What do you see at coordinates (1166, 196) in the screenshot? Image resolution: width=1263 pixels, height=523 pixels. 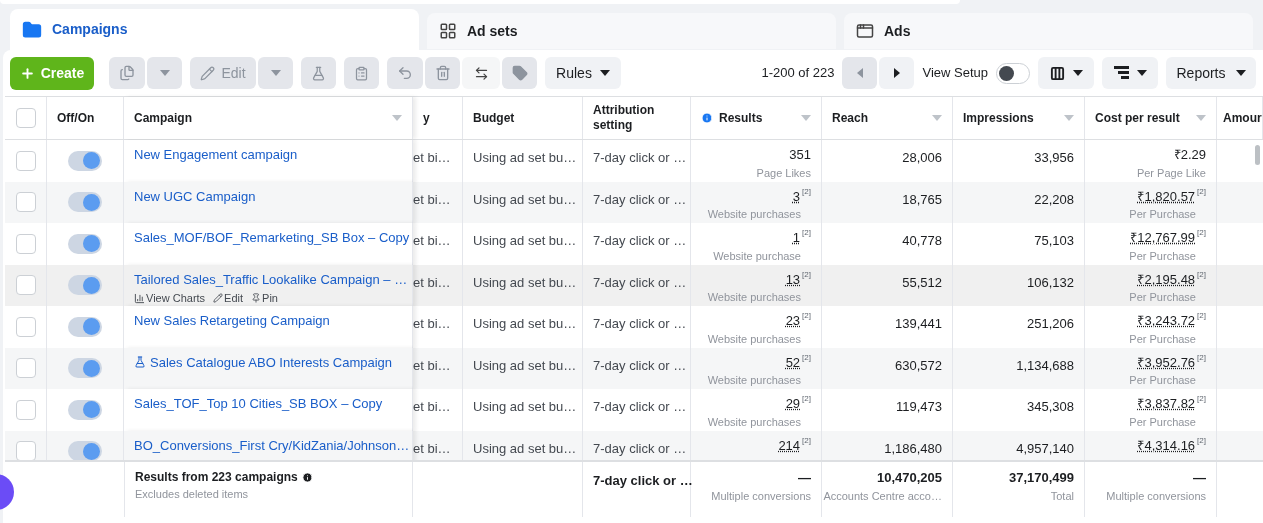 I see `metric-value: ₹1,820.57` at bounding box center [1166, 196].